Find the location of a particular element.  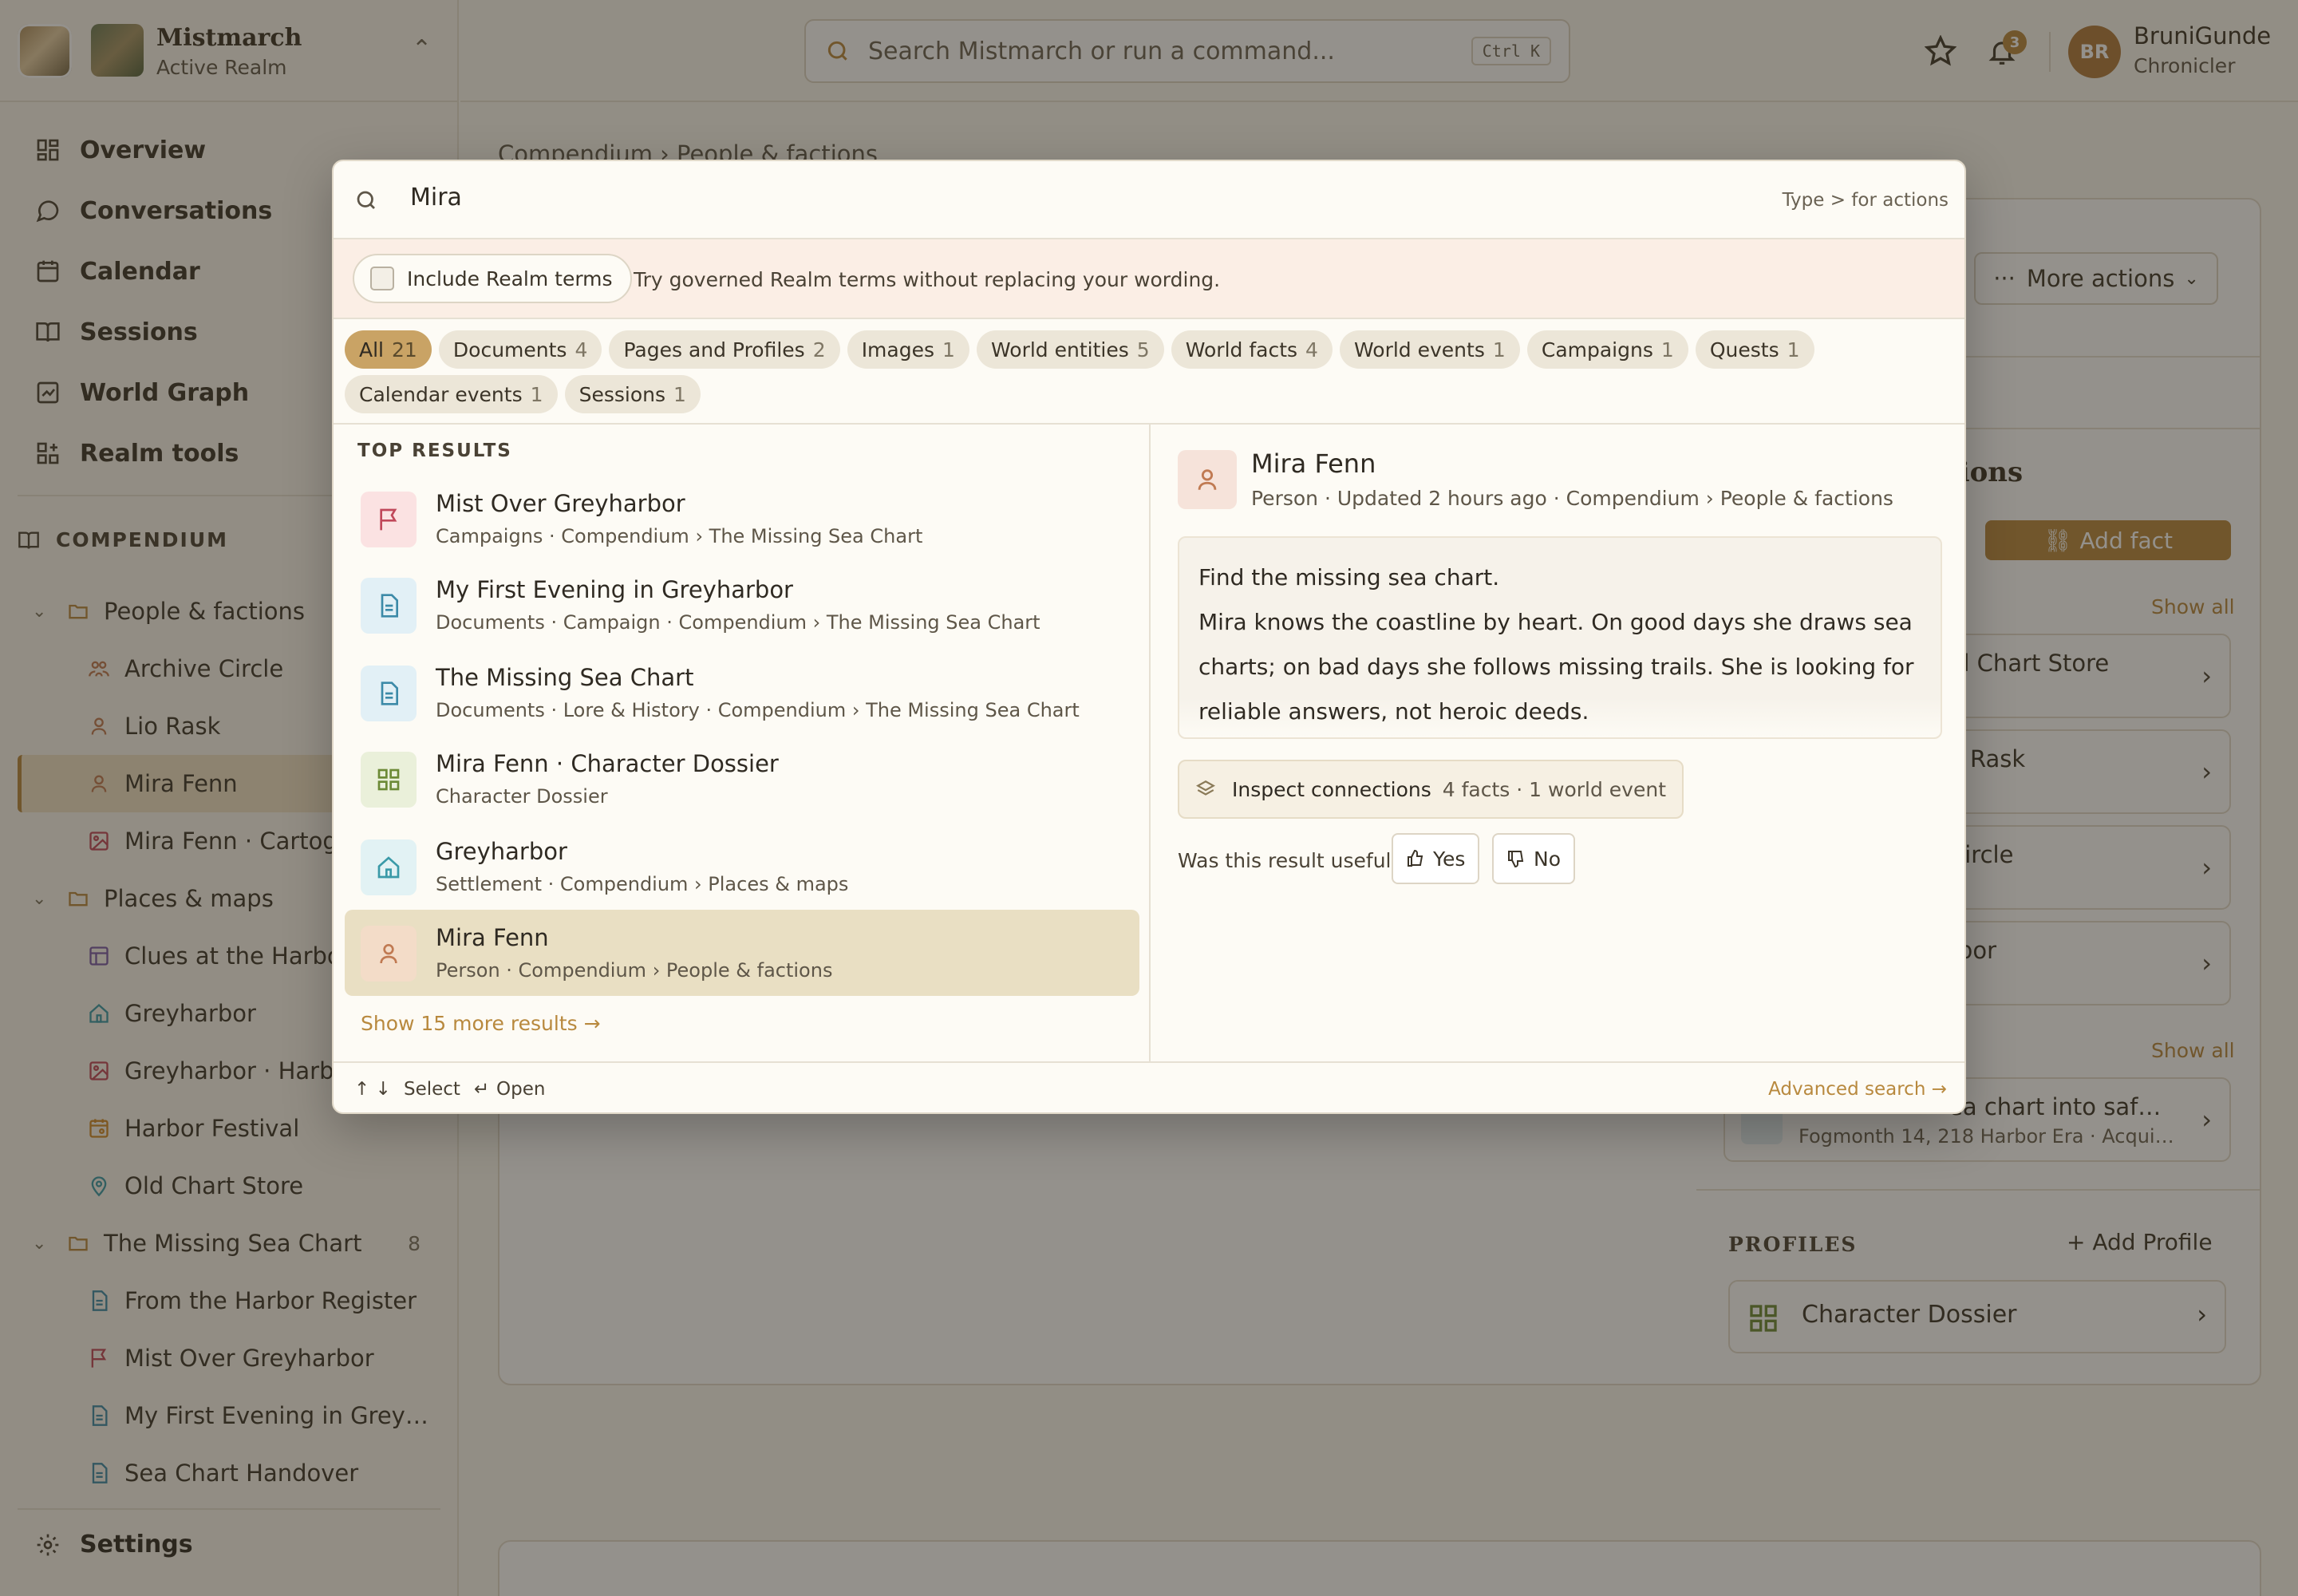

result-title: Greyharbor is located at coordinates (502, 851).